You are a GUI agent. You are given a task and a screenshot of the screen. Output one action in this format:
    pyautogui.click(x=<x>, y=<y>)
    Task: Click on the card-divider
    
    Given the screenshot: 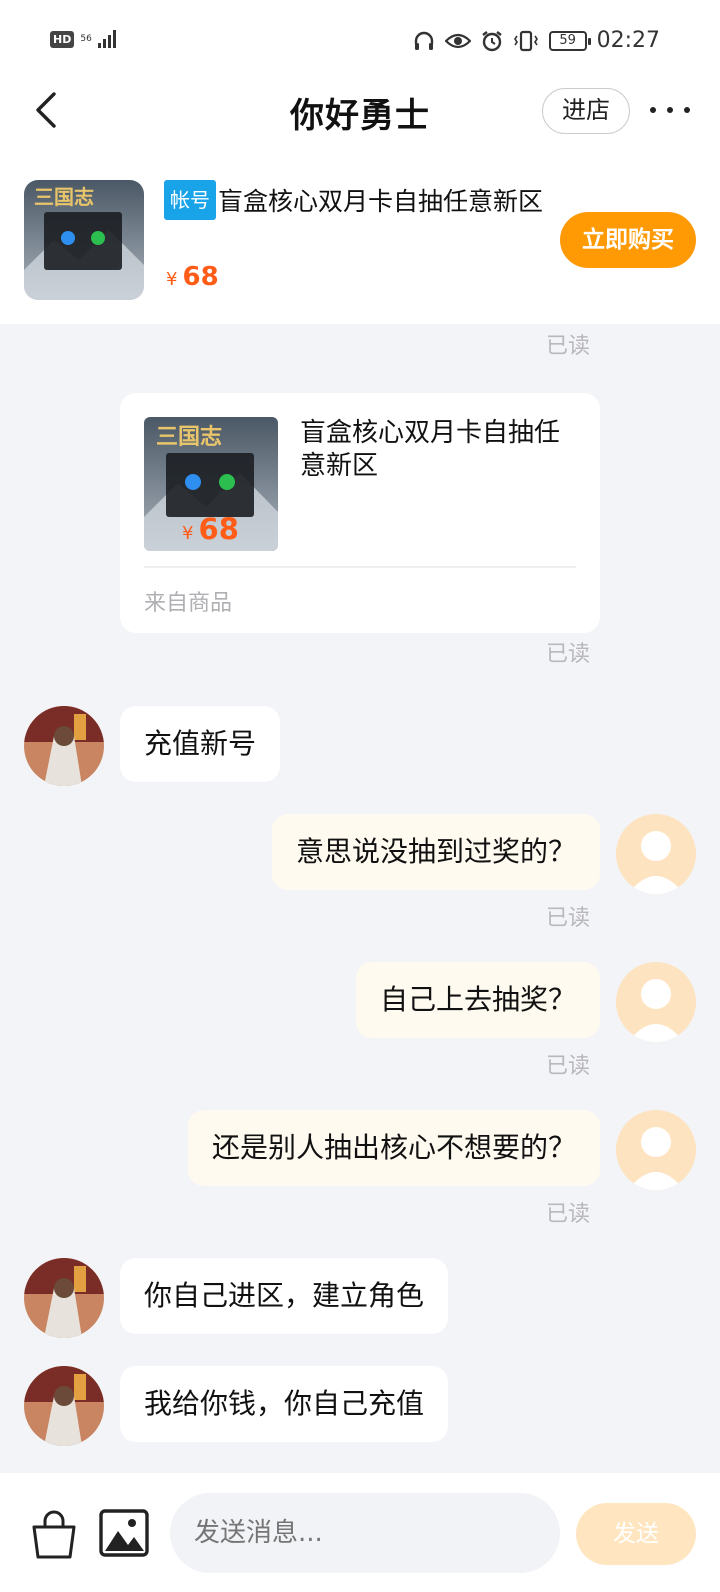 What is the action you would take?
    pyautogui.click(x=360, y=567)
    